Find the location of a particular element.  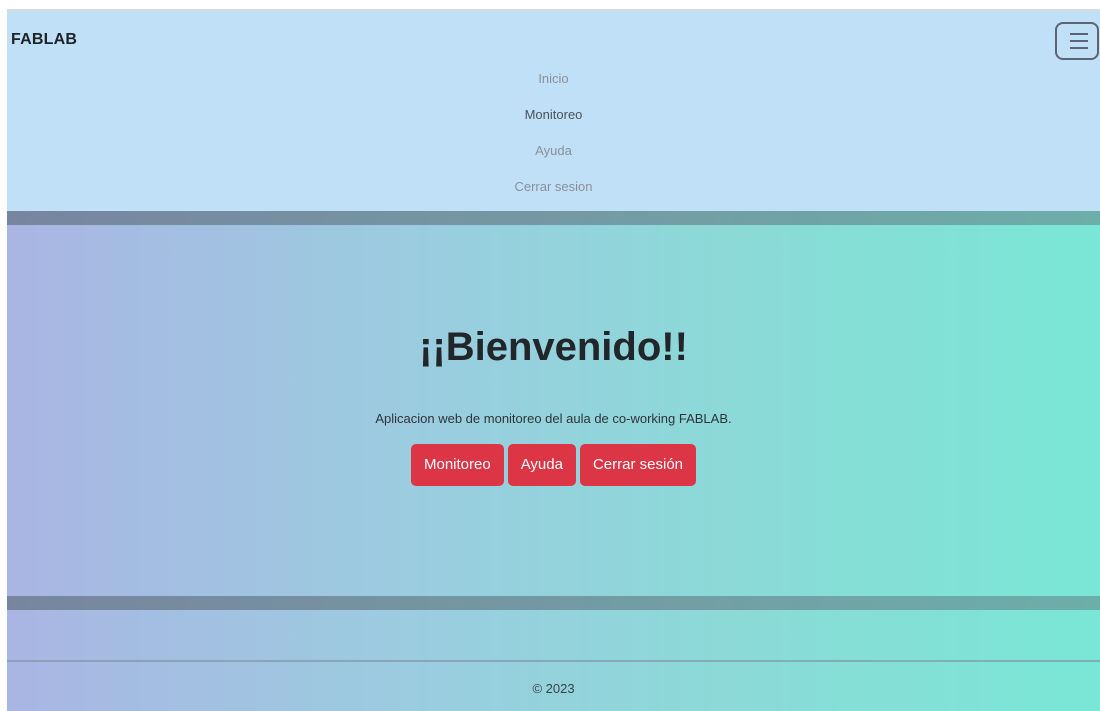

brand-logo: FABLAB is located at coordinates (44, 40).